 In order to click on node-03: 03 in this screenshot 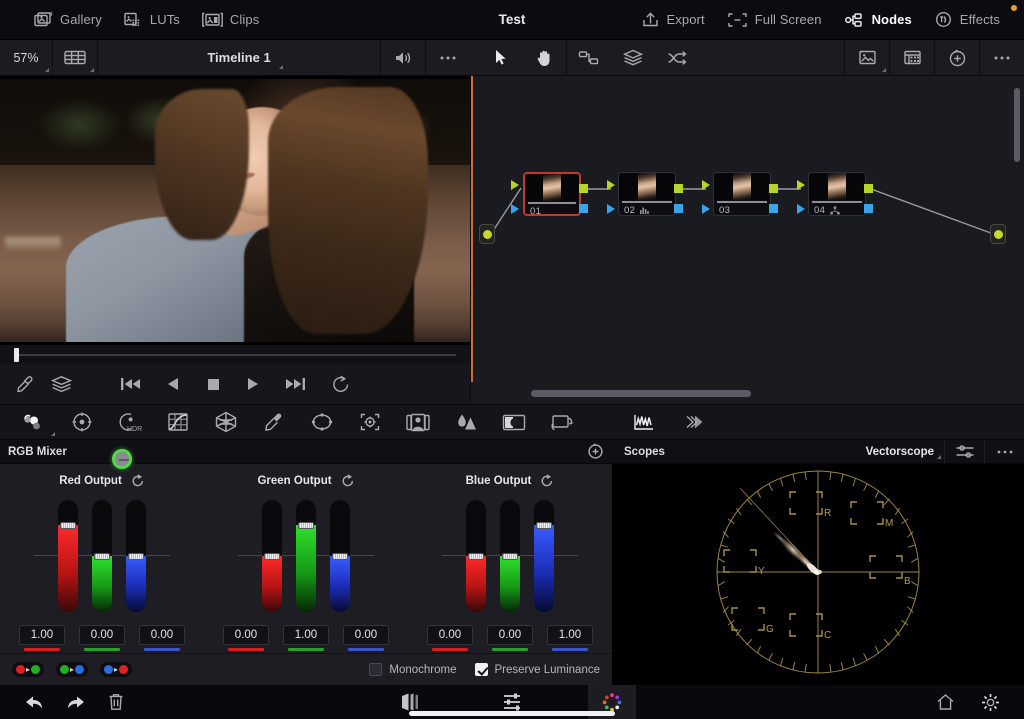, I will do `click(742, 194)`.